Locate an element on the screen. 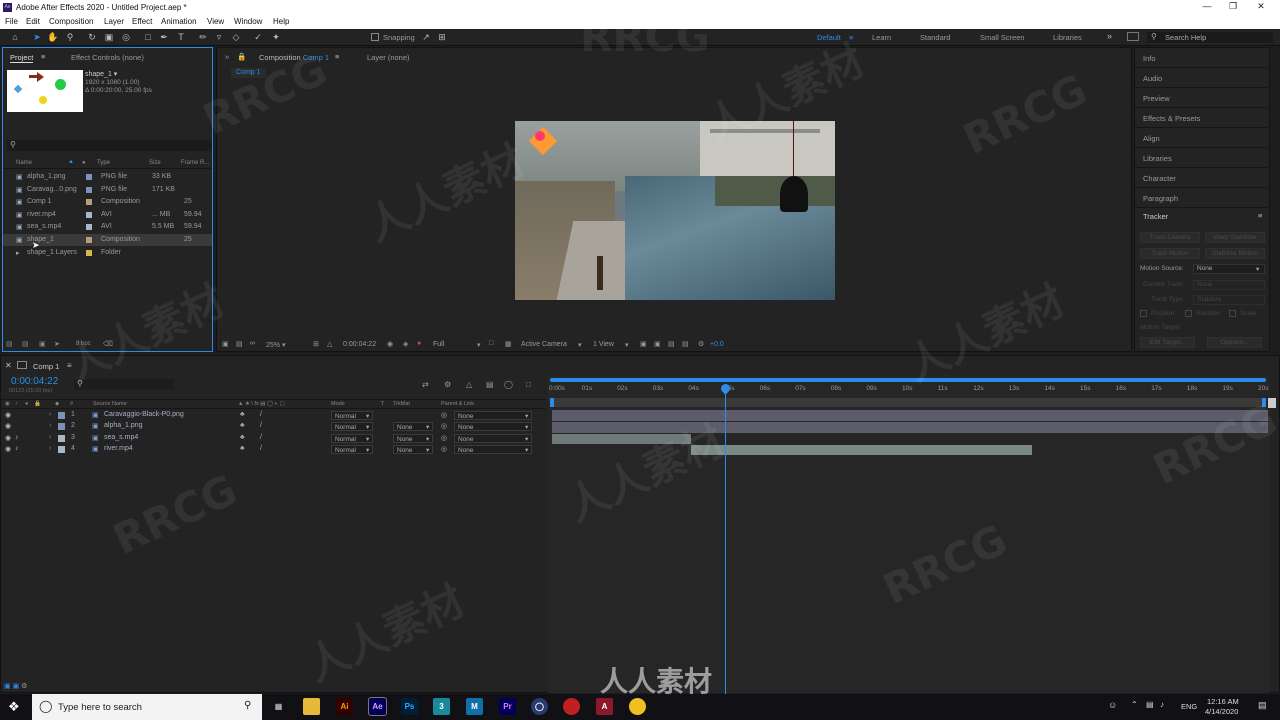 The height and width of the screenshot is (720, 1280). right-panel-item: Preview is located at coordinates (1201, 98).